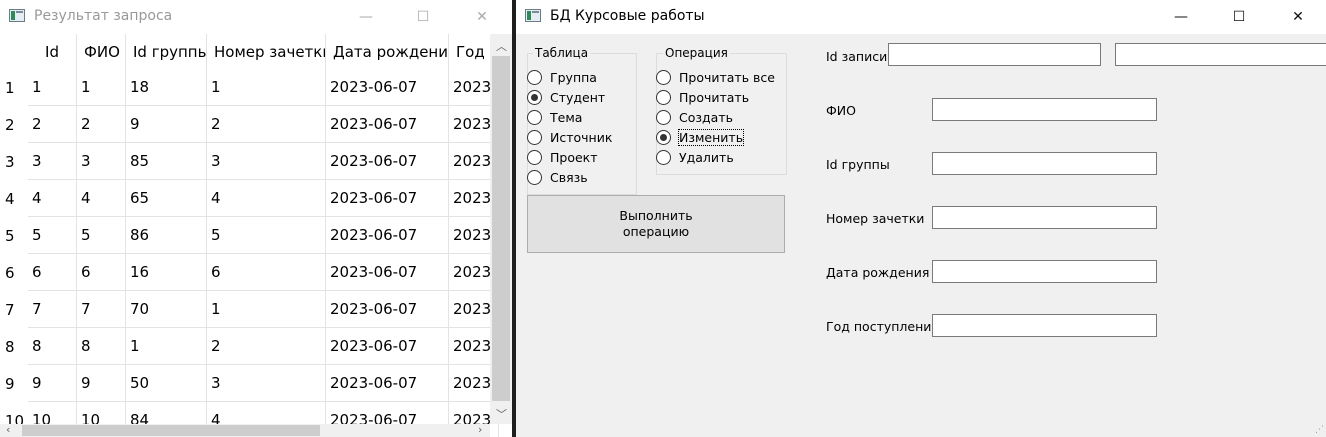  I want to click on horizontal-scroll-thumb, so click(171, 430).